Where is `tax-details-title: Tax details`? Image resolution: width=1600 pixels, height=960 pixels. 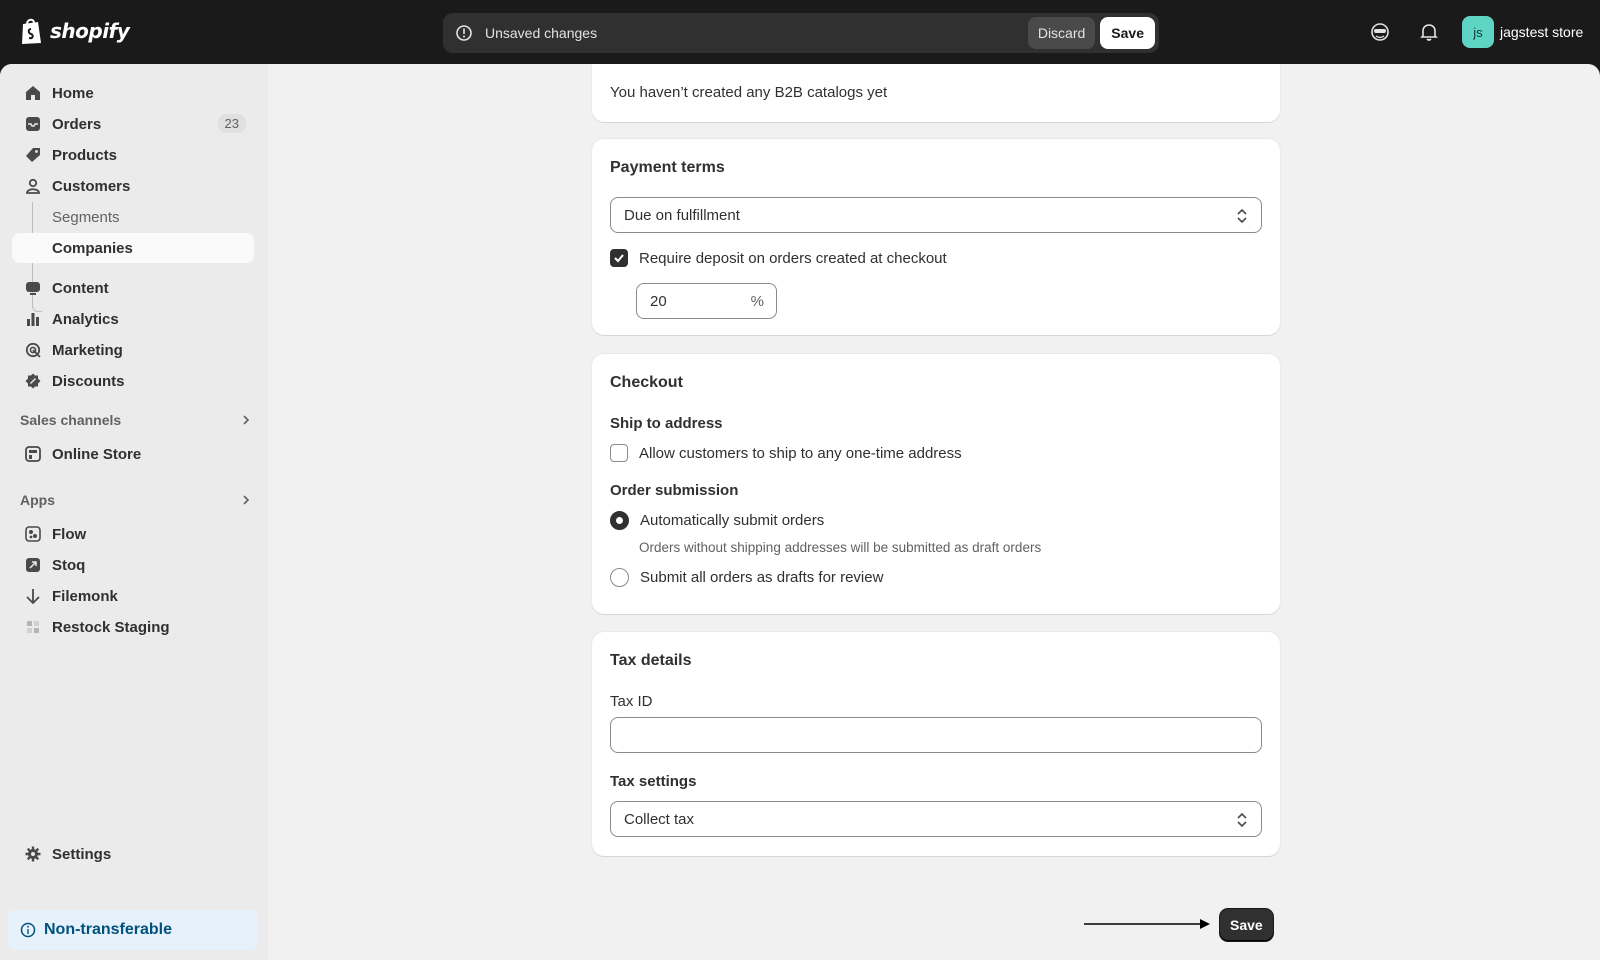
tax-details-title: Tax details is located at coordinates (651, 660).